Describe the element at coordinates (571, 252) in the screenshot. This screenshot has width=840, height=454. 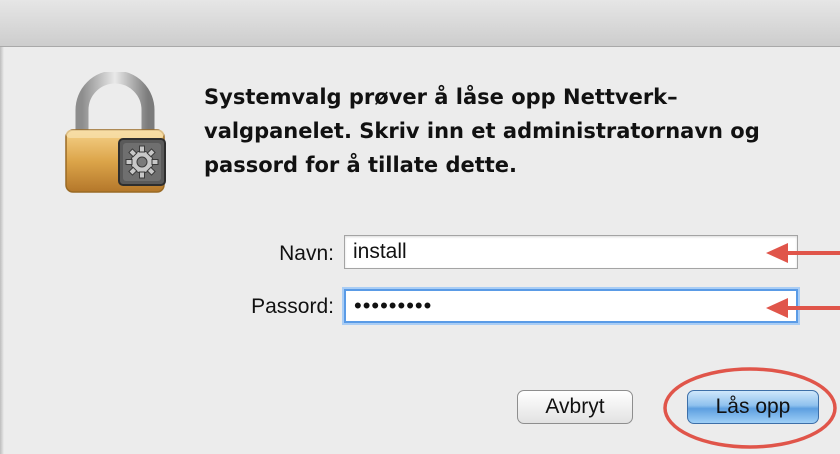
I see `name-field` at that location.